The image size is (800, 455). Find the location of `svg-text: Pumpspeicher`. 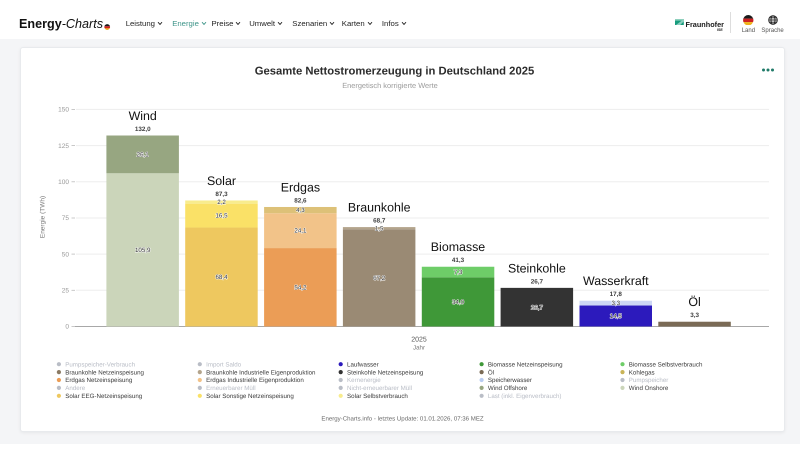

svg-text: Pumpspeicher is located at coordinates (649, 380).